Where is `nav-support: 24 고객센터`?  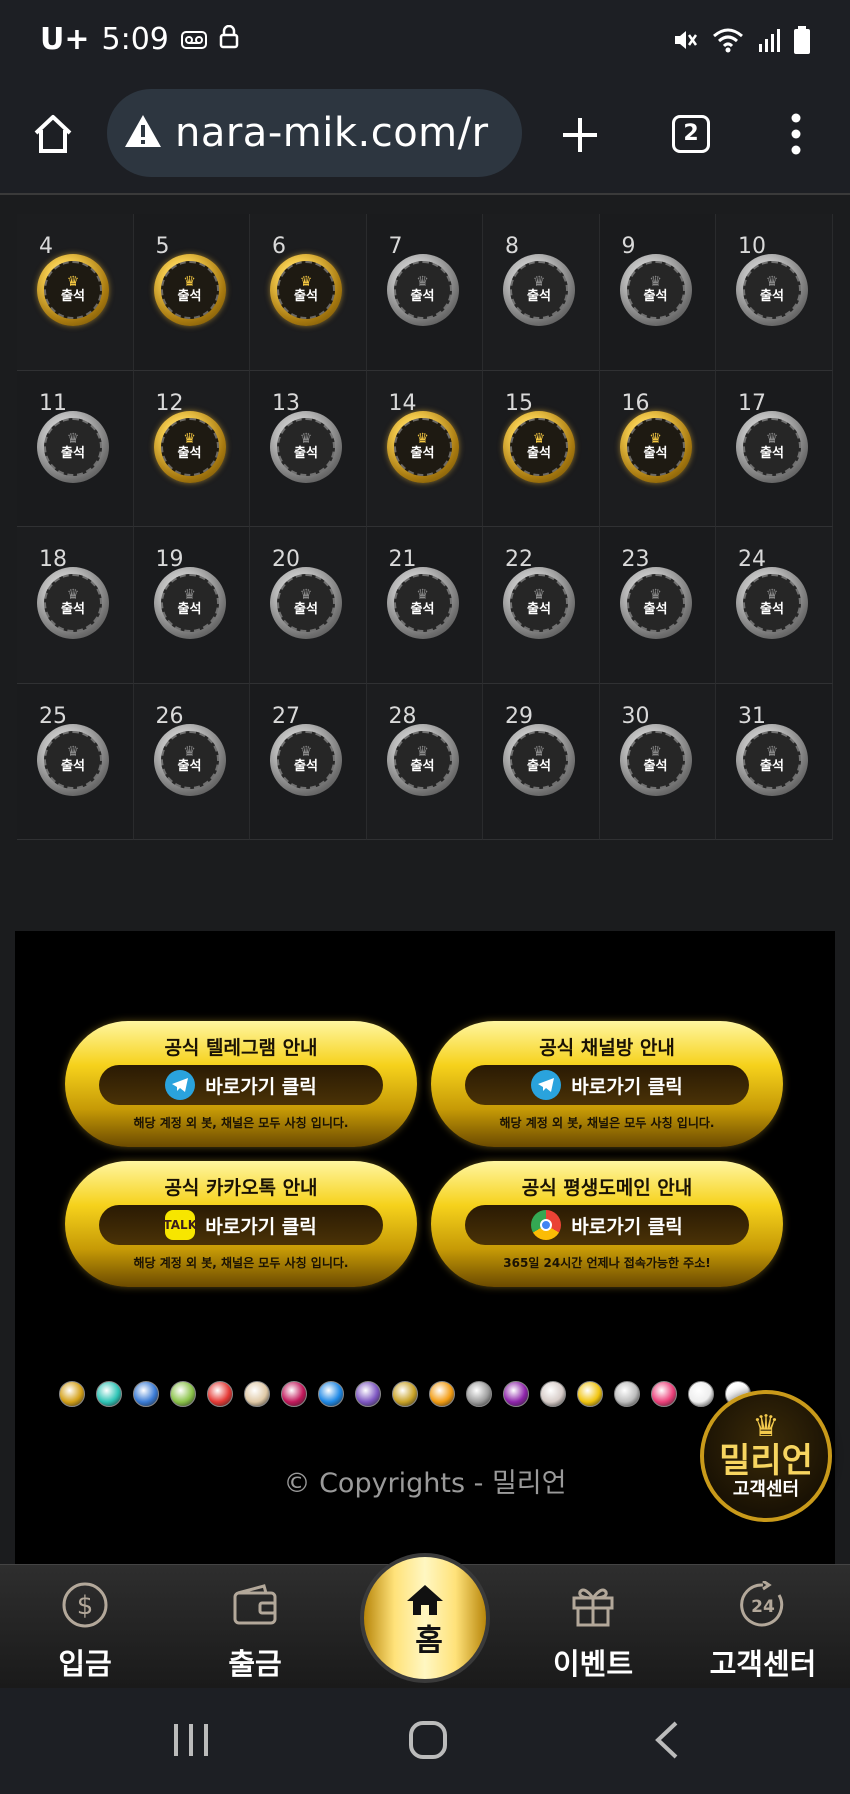
nav-support: 24 고객센터 is located at coordinates (763, 1629).